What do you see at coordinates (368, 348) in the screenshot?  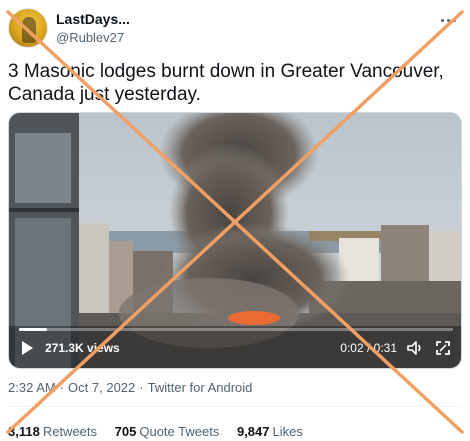 I see `video-time: 0:02 / 0:31` at bounding box center [368, 348].